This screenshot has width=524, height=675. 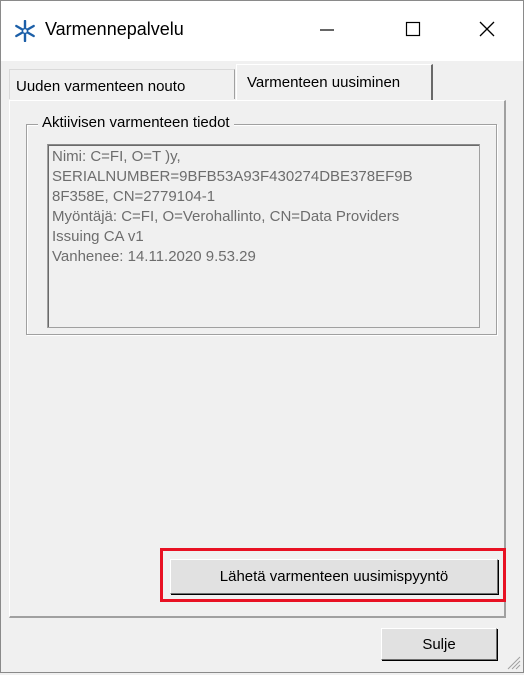 I want to click on cert-line-serial-cont: 8F358E, CN=2779104-1, so click(x=134, y=196).